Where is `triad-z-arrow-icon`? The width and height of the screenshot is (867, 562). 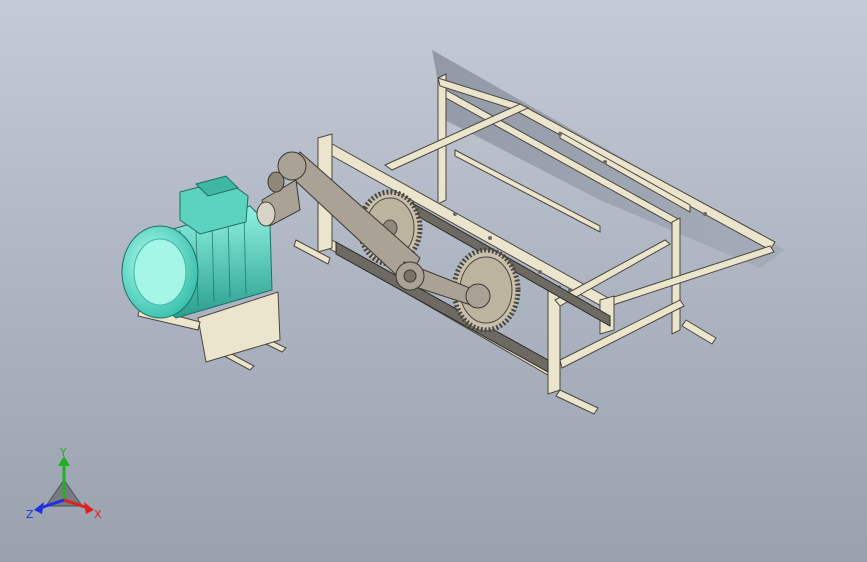 triad-z-arrow-icon is located at coordinates (39, 508).